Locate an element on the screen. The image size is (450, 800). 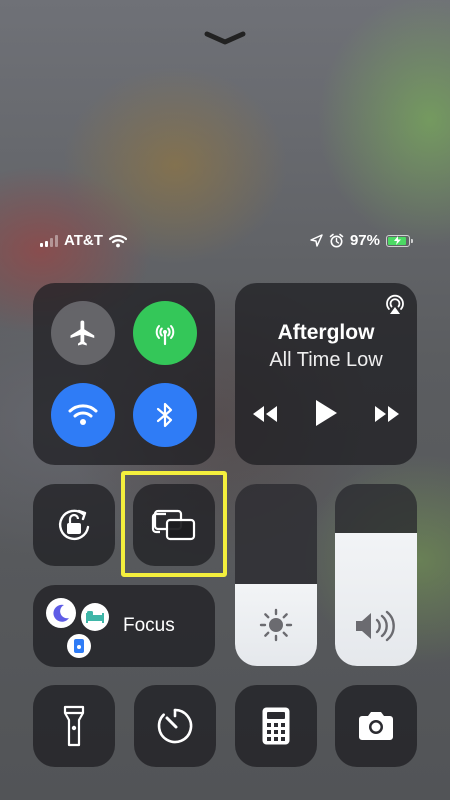
focus-button: Focus is located at coordinates (124, 626).